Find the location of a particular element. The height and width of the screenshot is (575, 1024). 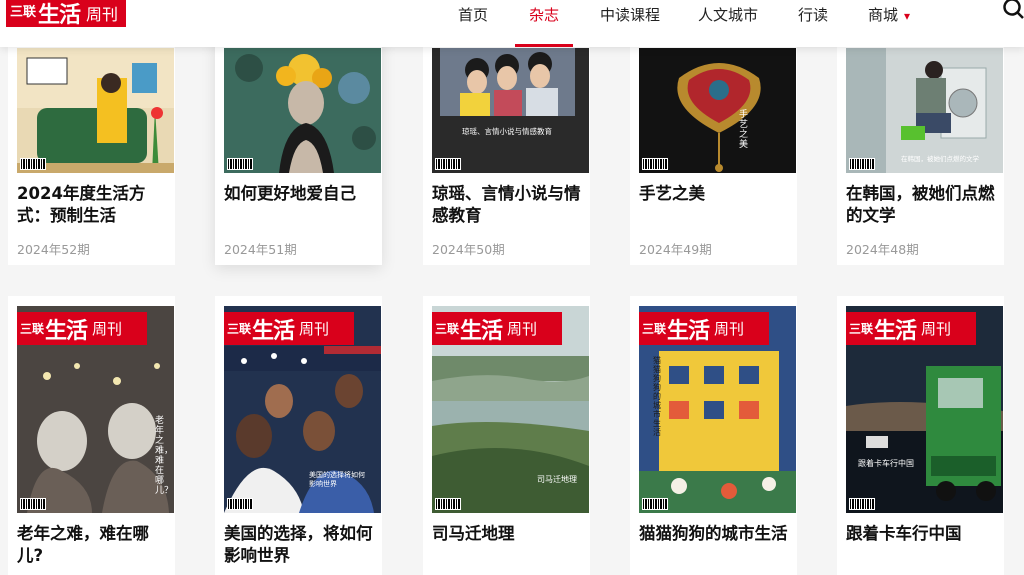

nav-courses: 中读课程 is located at coordinates (630, 14).